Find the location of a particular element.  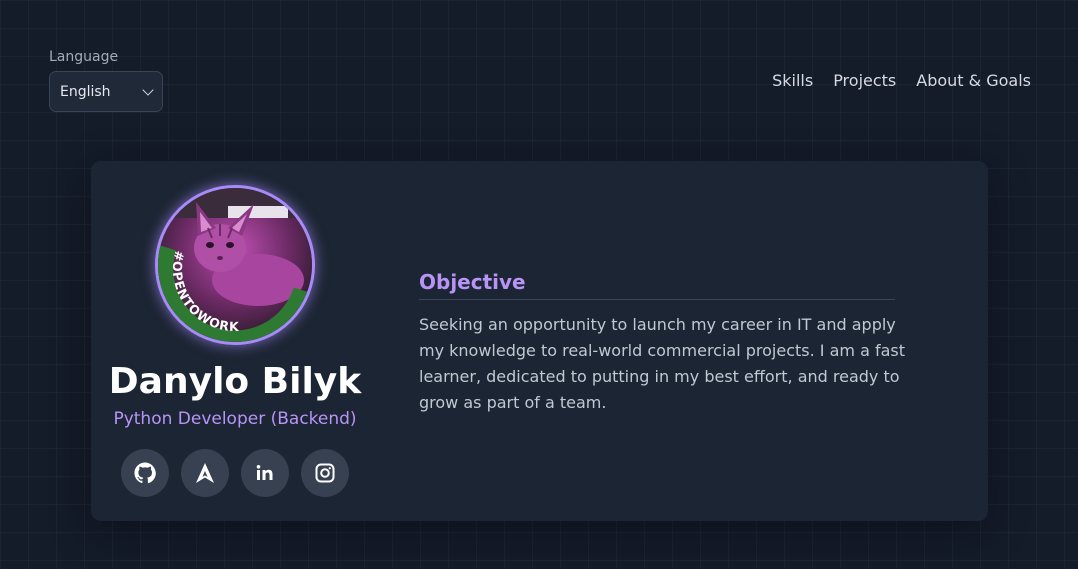

language-selected-value: English is located at coordinates (85, 91).